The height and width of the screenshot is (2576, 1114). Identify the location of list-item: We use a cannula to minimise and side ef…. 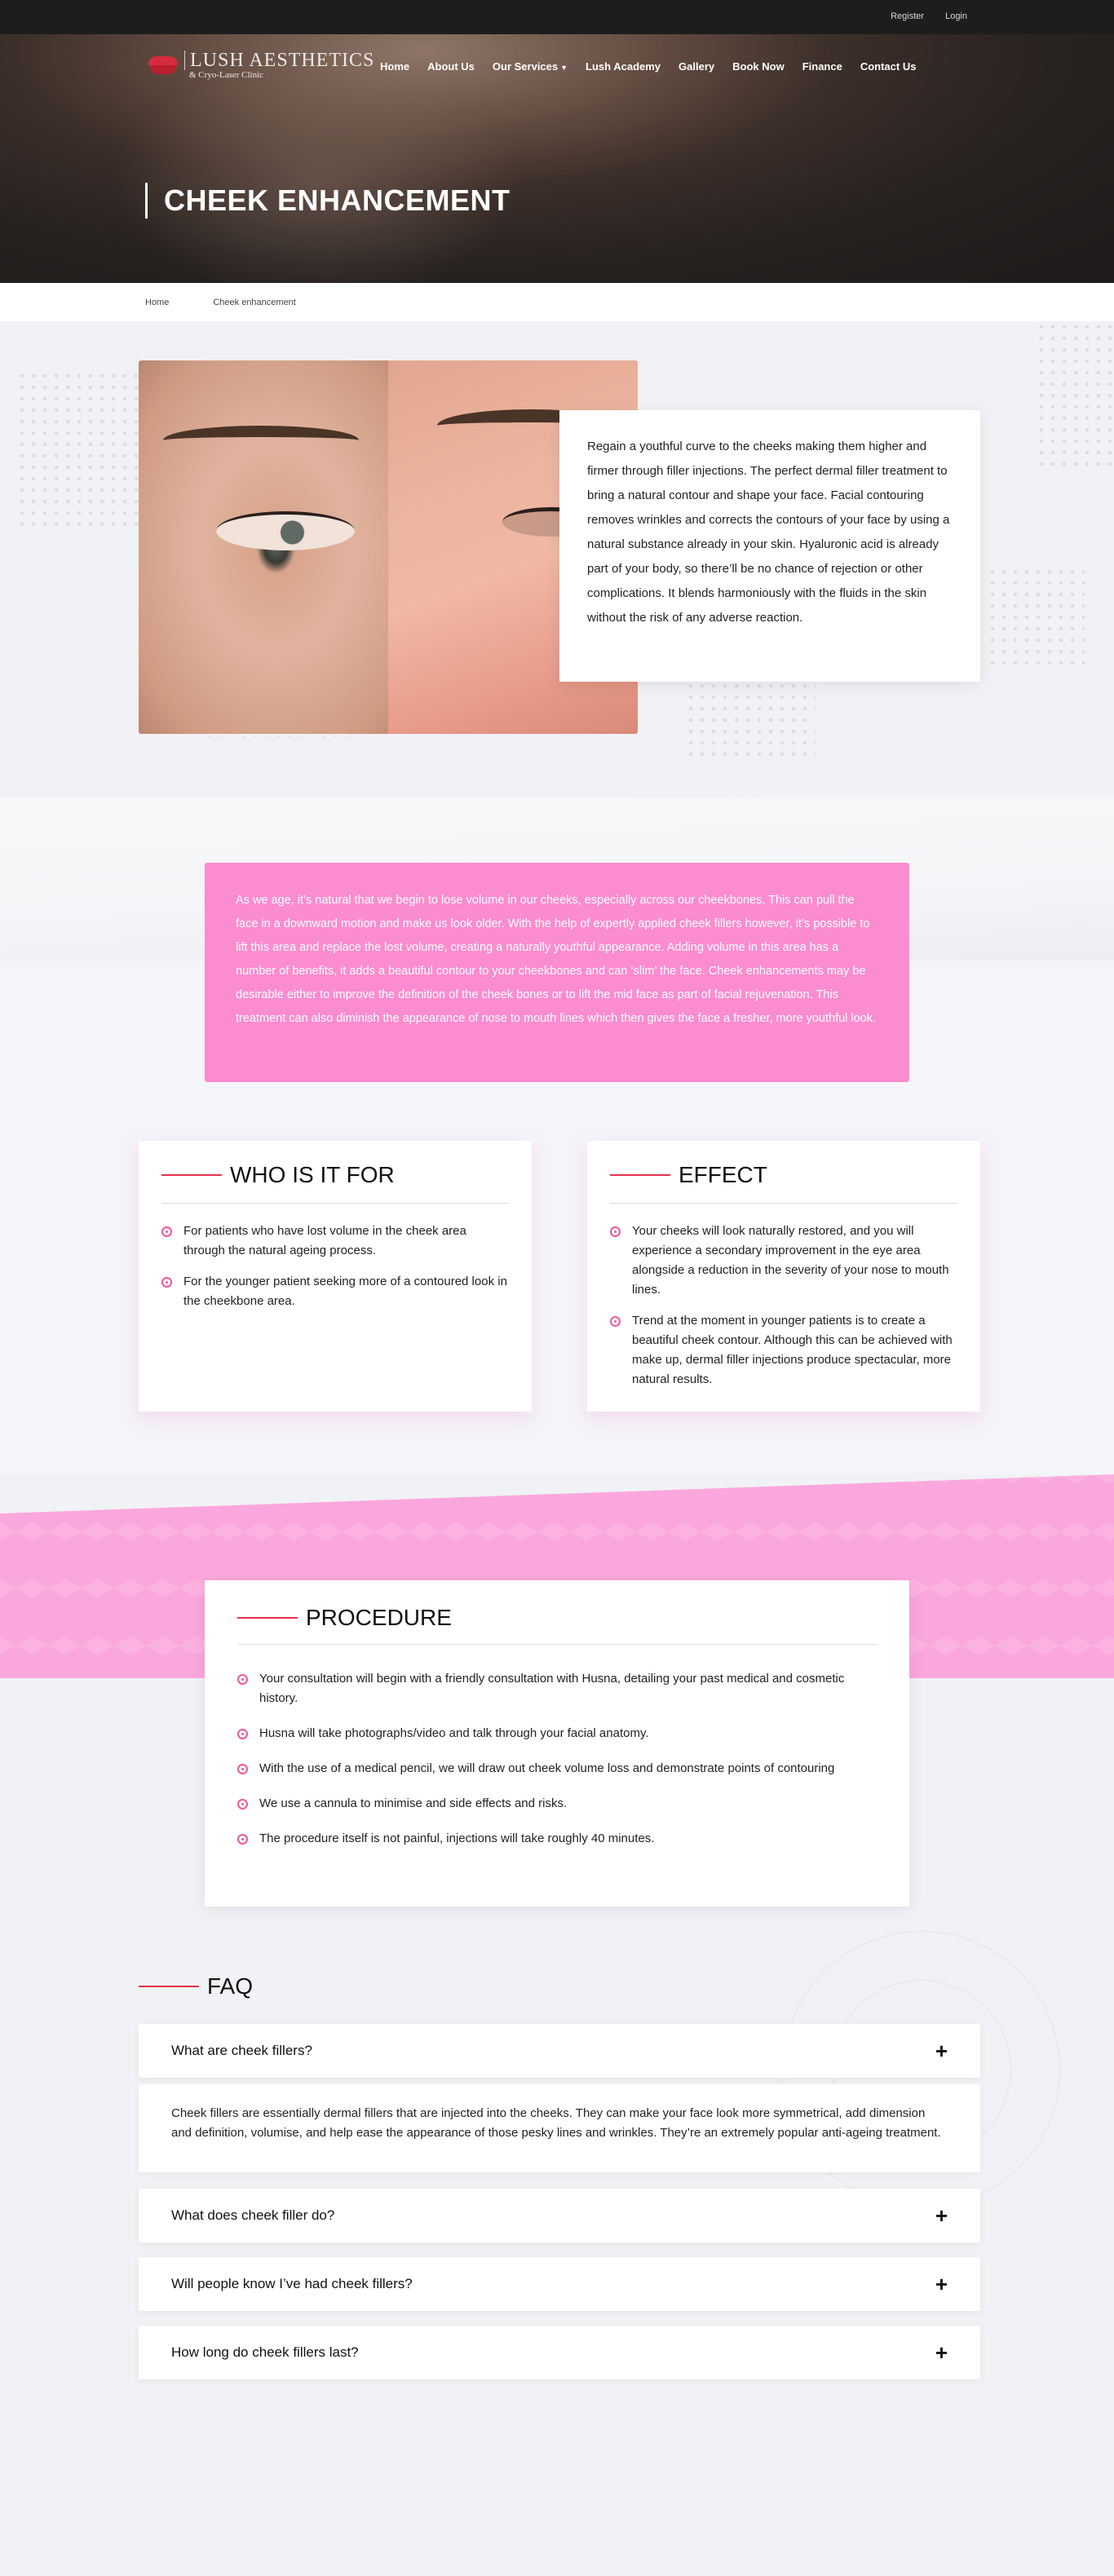
(557, 1804).